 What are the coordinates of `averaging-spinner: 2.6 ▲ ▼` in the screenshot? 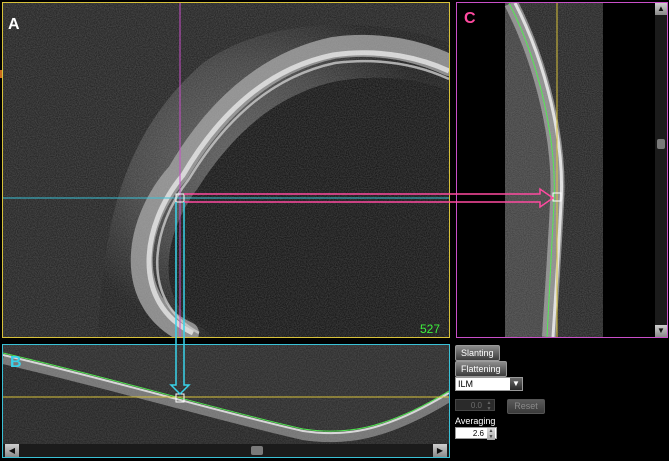 It's located at (476, 433).